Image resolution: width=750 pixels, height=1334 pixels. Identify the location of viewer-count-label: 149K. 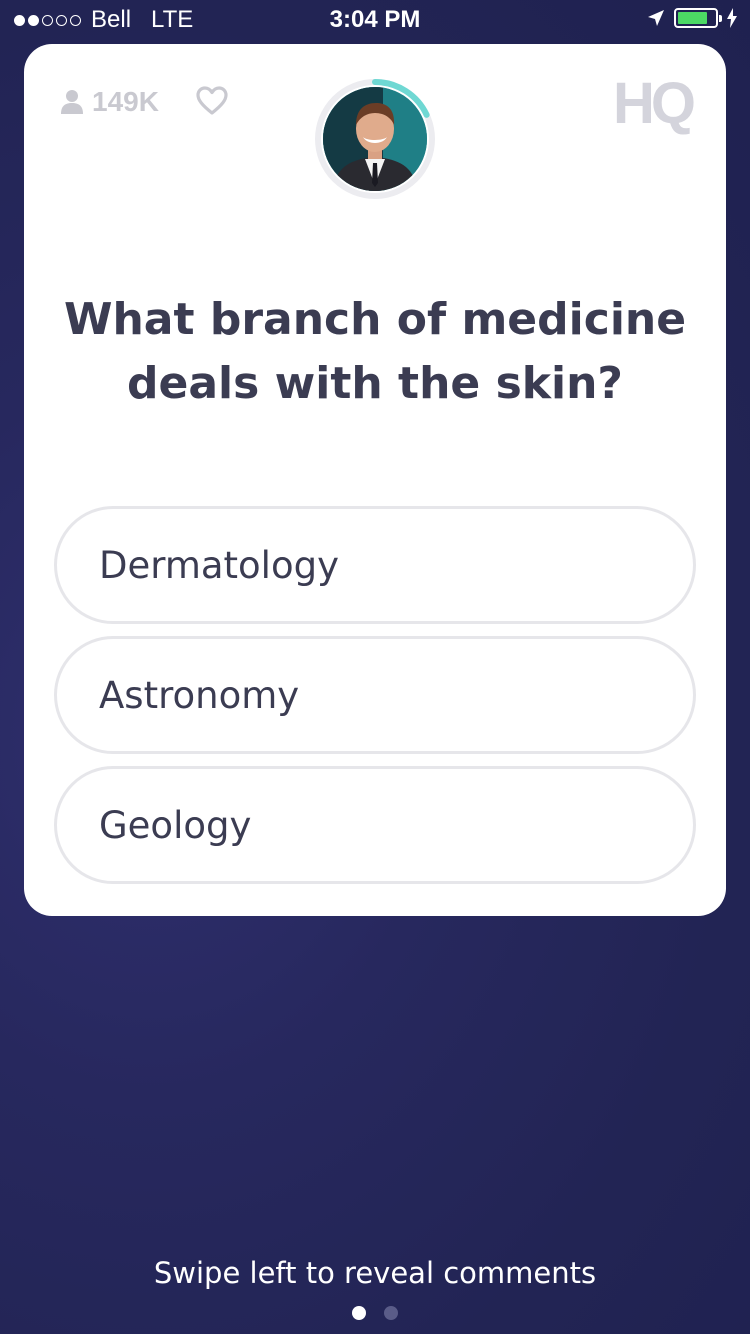
(125, 101).